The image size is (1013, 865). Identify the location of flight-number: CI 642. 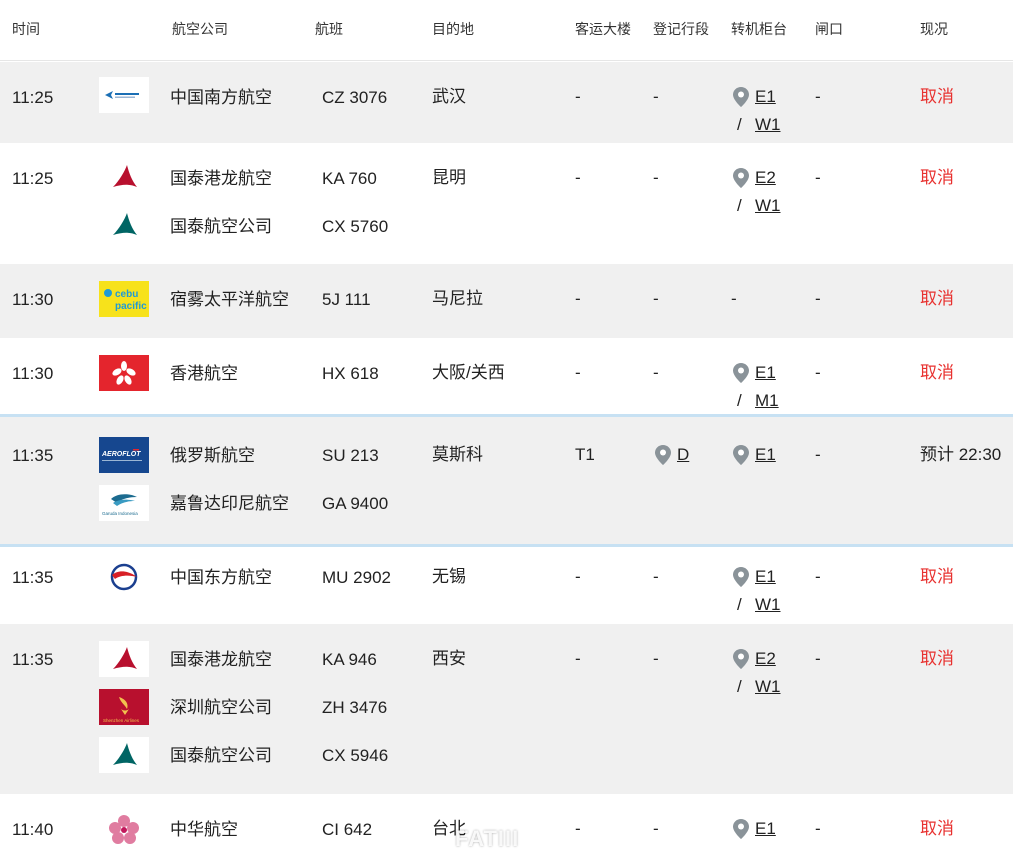
(347, 829).